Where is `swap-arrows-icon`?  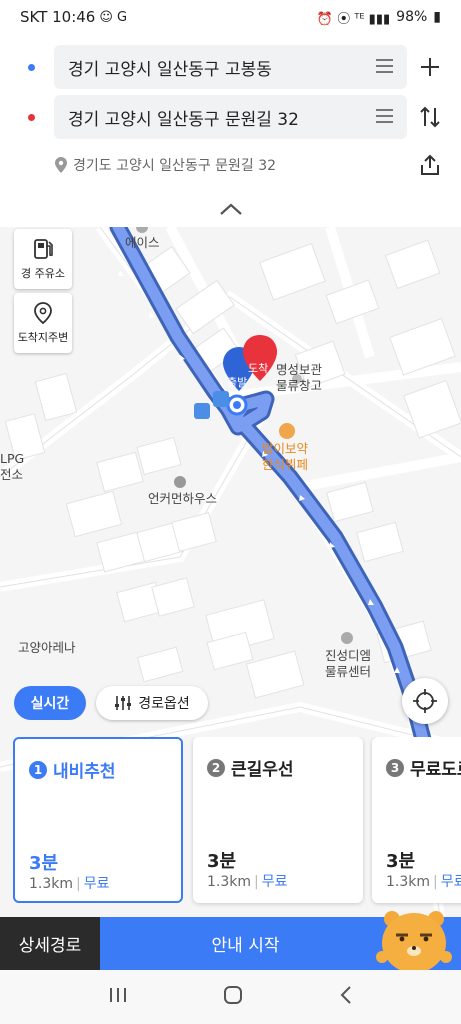 swap-arrows-icon is located at coordinates (430, 117).